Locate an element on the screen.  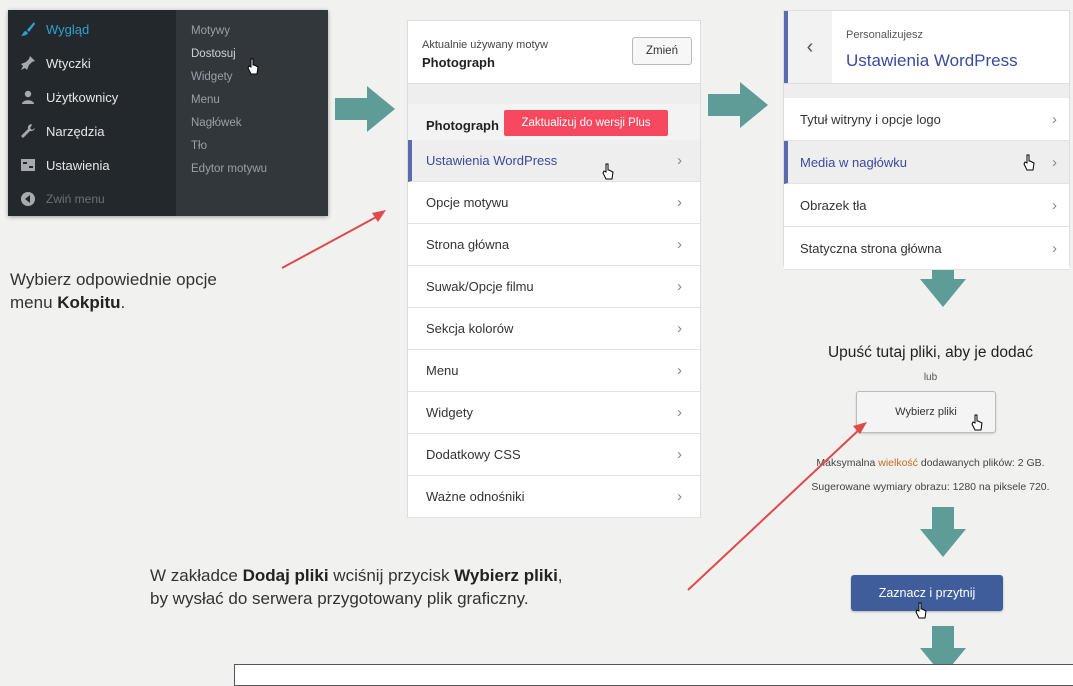
admin-menu-item-settings: Ustawienia is located at coordinates (92, 165).